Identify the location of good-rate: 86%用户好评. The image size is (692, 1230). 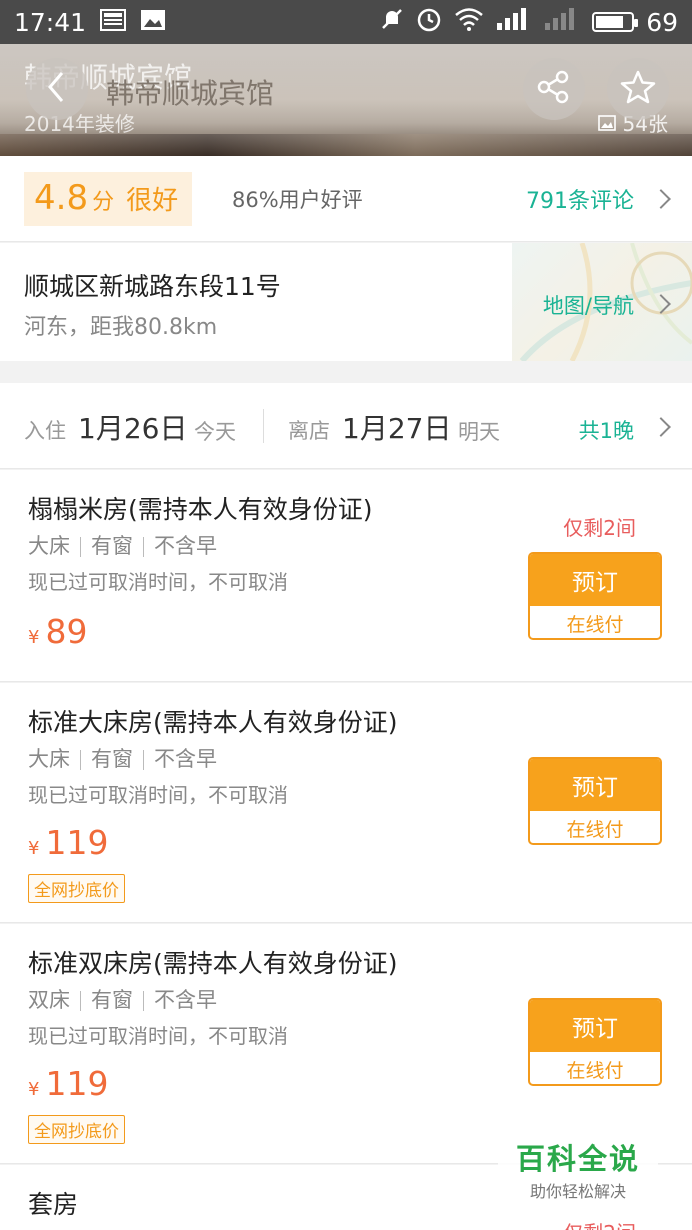
(297, 200).